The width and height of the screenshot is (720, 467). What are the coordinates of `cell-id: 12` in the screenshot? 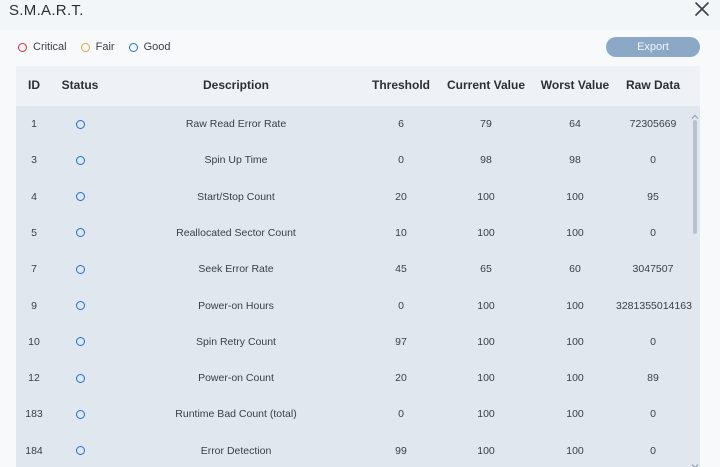 It's located at (34, 378).